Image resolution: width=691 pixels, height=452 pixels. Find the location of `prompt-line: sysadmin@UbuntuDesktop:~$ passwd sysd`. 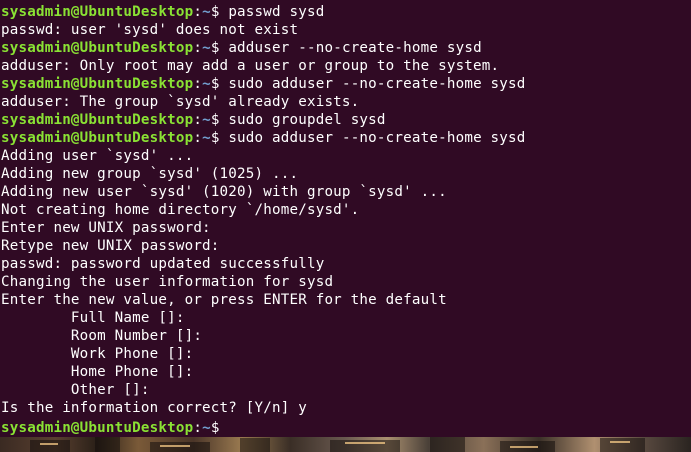

prompt-line: sysadmin@UbuntuDesktop:~$ passwd sysd is located at coordinates (346, 12).